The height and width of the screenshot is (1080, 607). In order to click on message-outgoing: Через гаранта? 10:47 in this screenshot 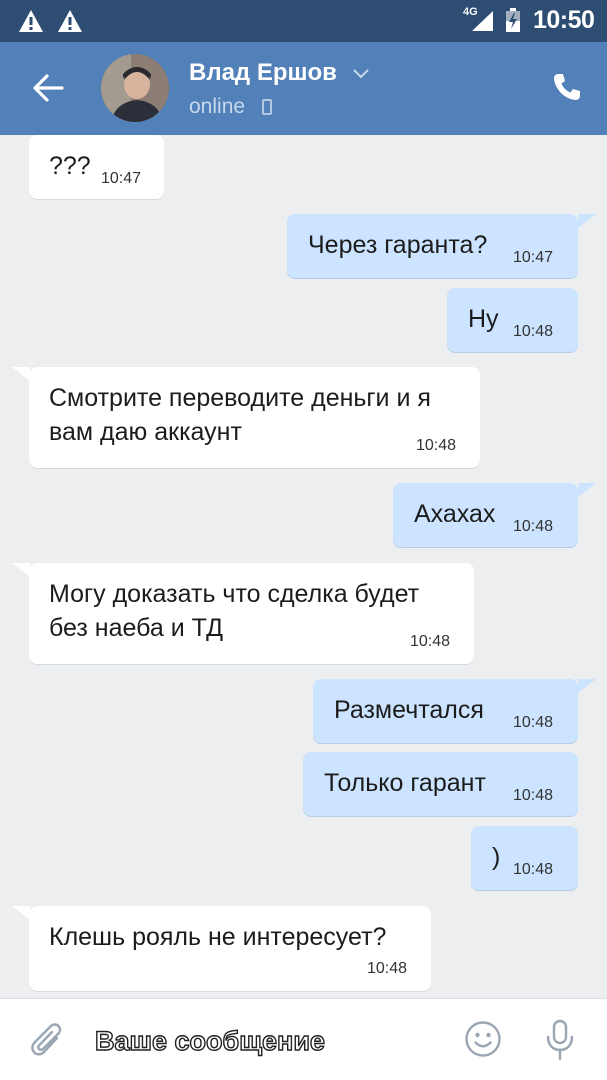, I will do `click(432, 246)`.